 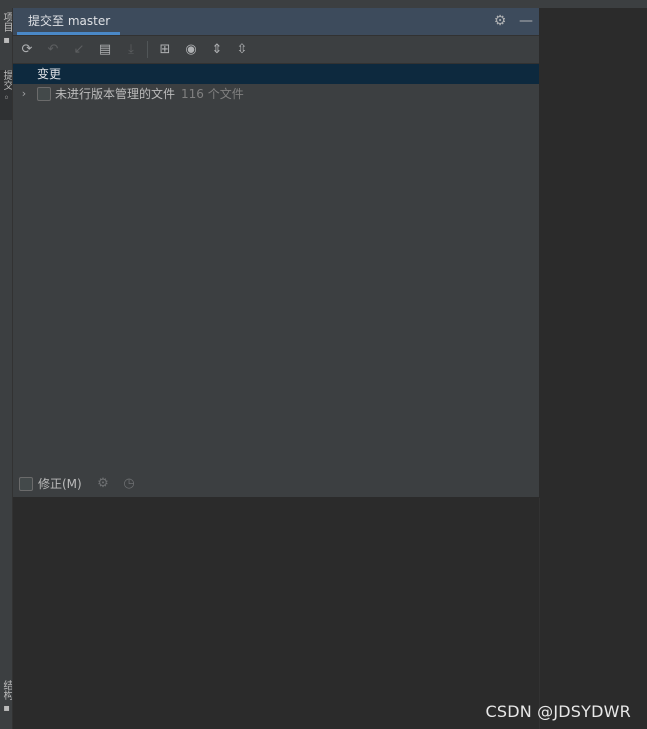 I want to click on history-icon: ◷, so click(x=129, y=484).